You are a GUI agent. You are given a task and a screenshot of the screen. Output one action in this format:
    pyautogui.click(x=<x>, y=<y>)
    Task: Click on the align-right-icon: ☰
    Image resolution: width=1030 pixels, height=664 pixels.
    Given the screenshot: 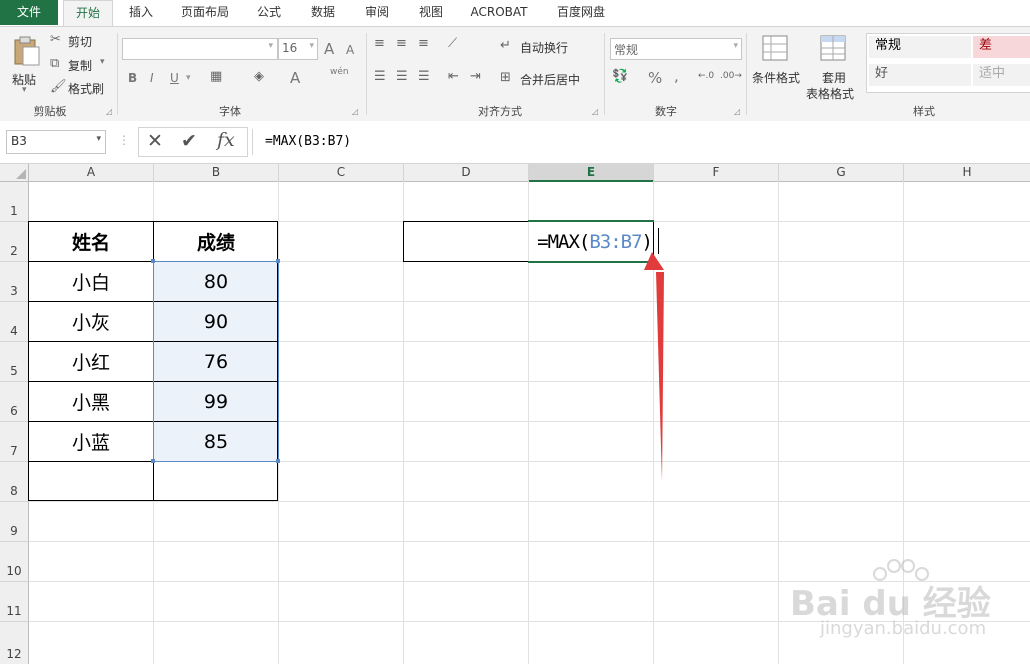 What is the action you would take?
    pyautogui.click(x=424, y=76)
    